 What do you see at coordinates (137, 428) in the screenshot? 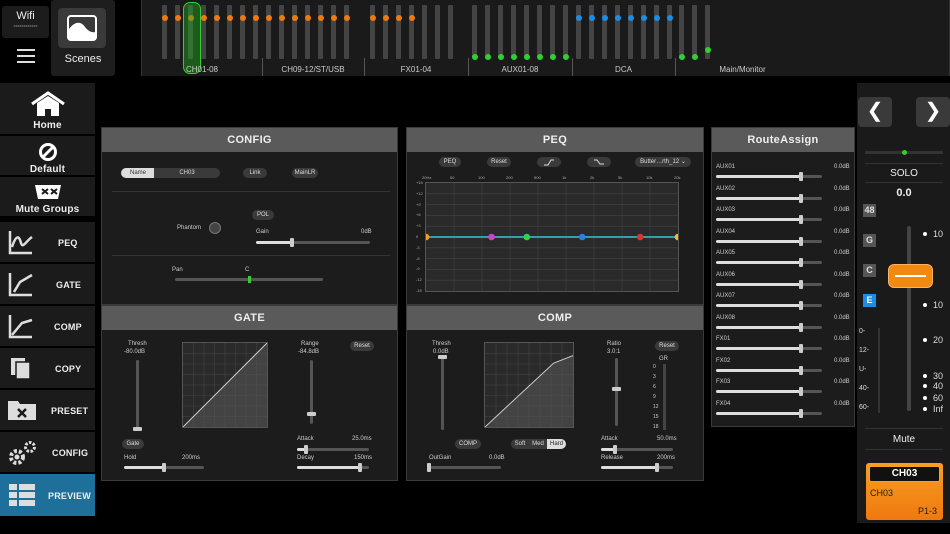
I see `gate-thresh-knob` at bounding box center [137, 428].